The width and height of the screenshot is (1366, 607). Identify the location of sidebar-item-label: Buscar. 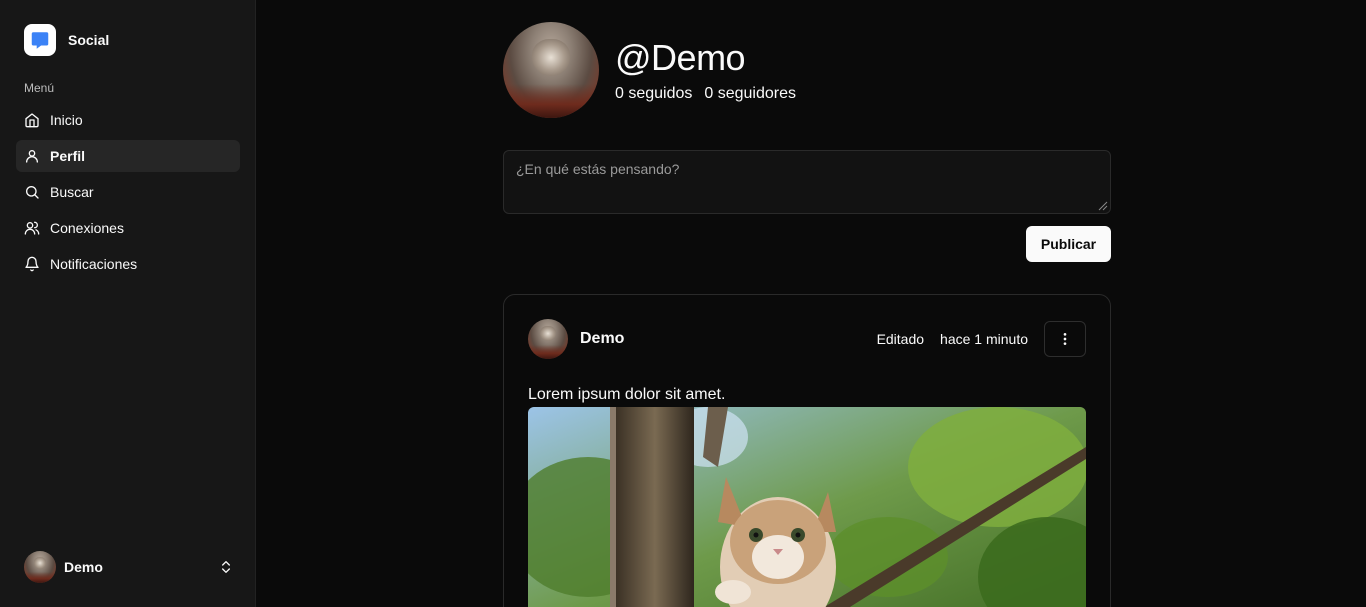
(72, 192).